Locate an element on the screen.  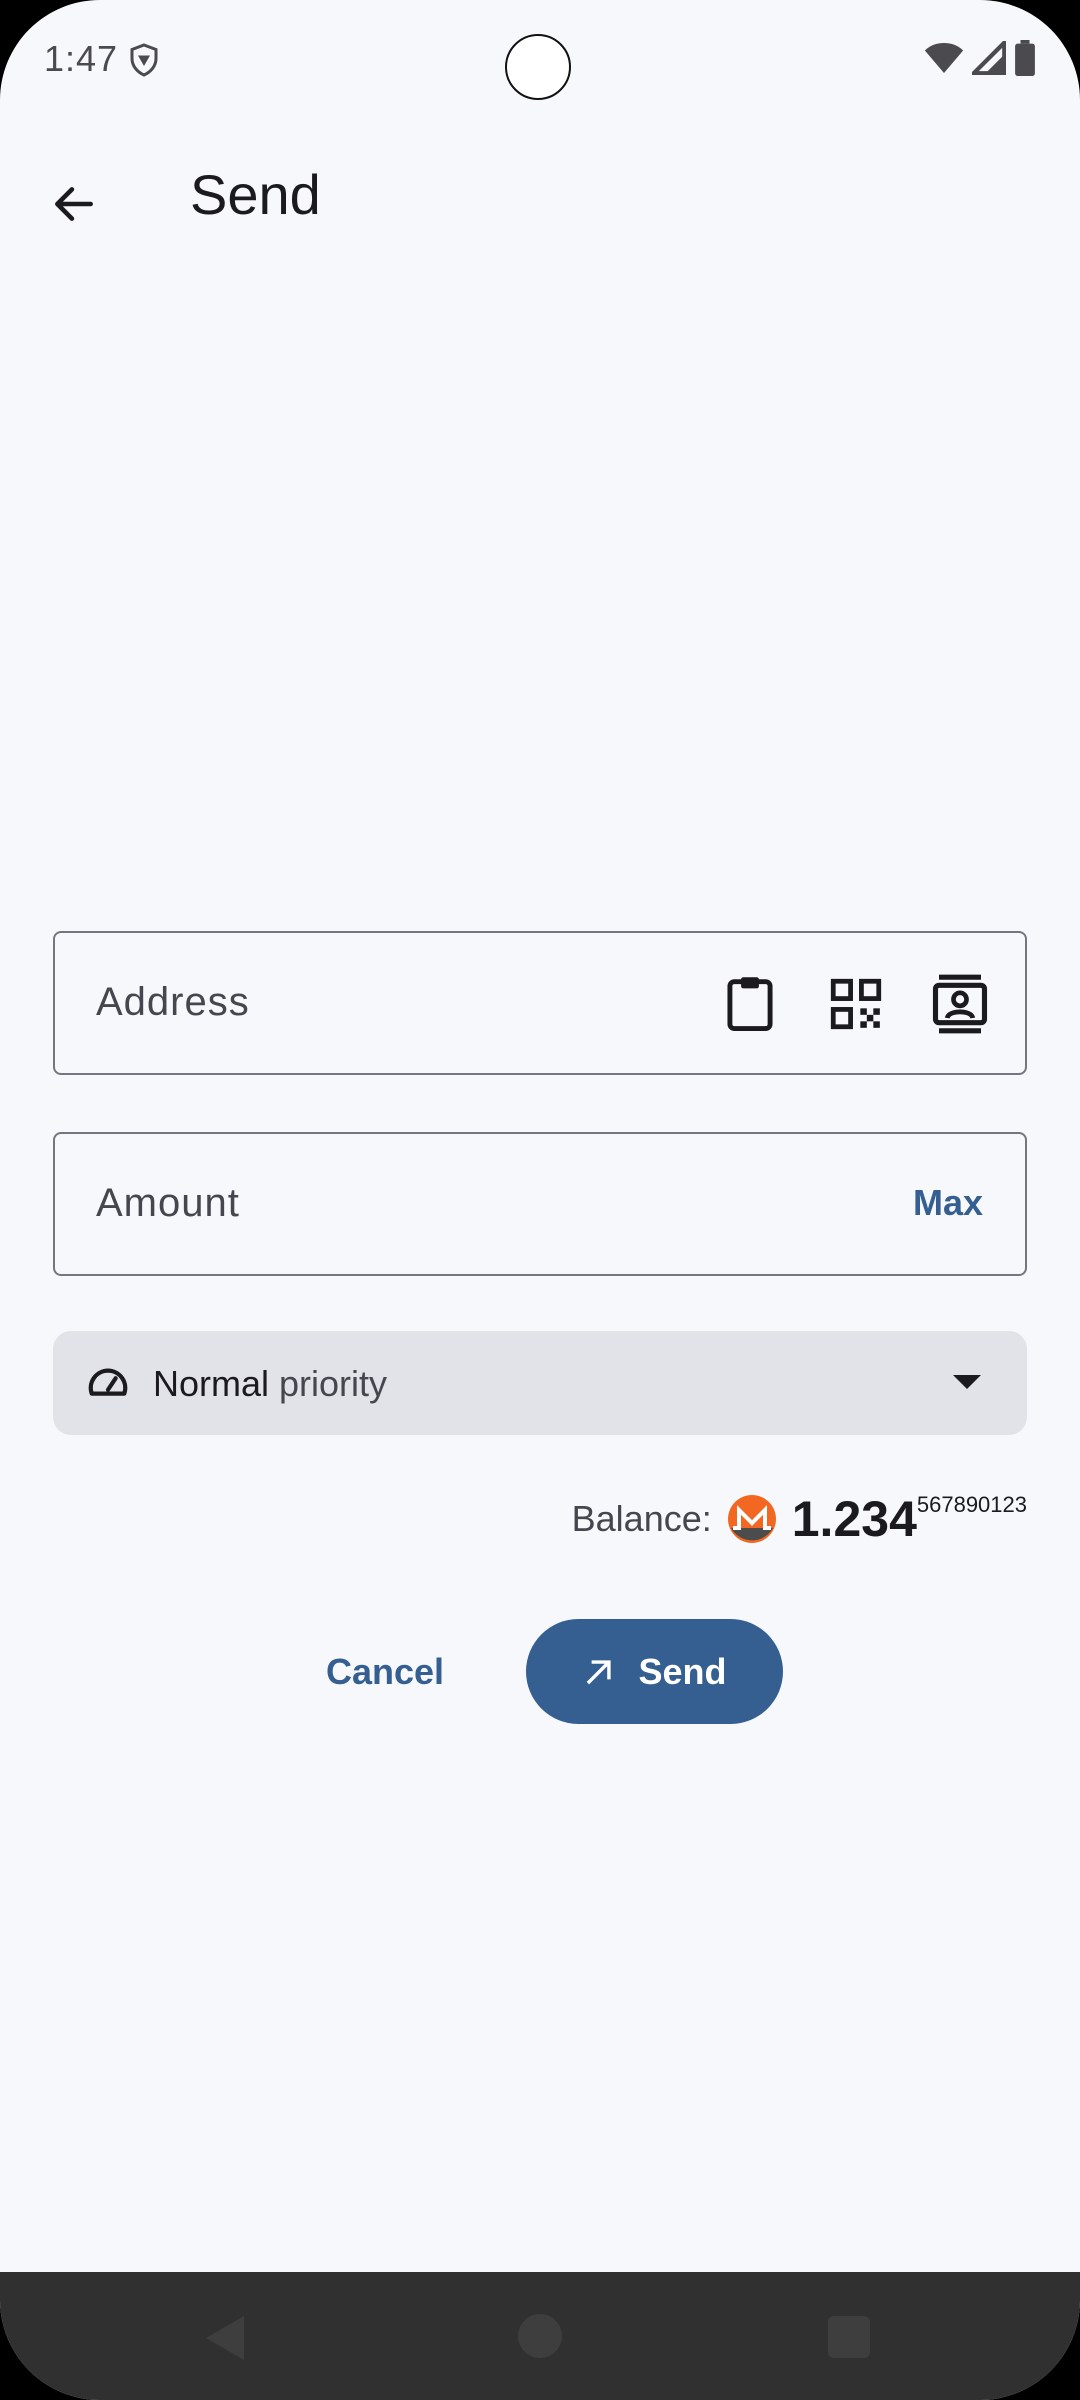
send-button: Send is located at coordinates (654, 1671).